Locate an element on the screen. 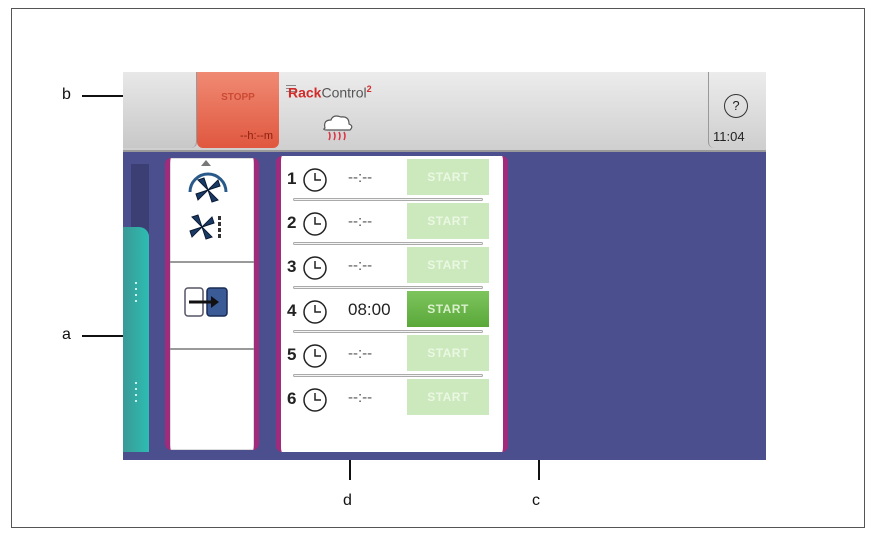  stop-time: --h:--m is located at coordinates (256, 136).